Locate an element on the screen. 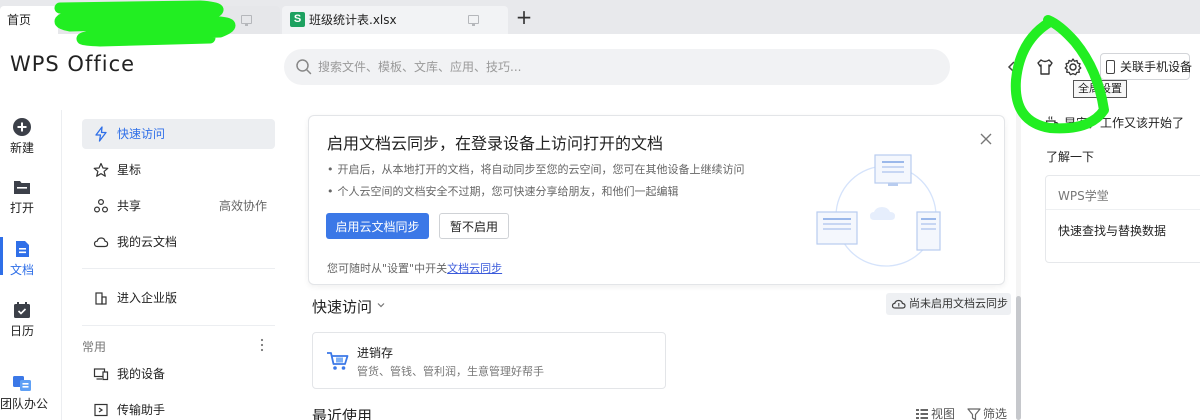  filter-label: 筛选 is located at coordinates (995, 413).